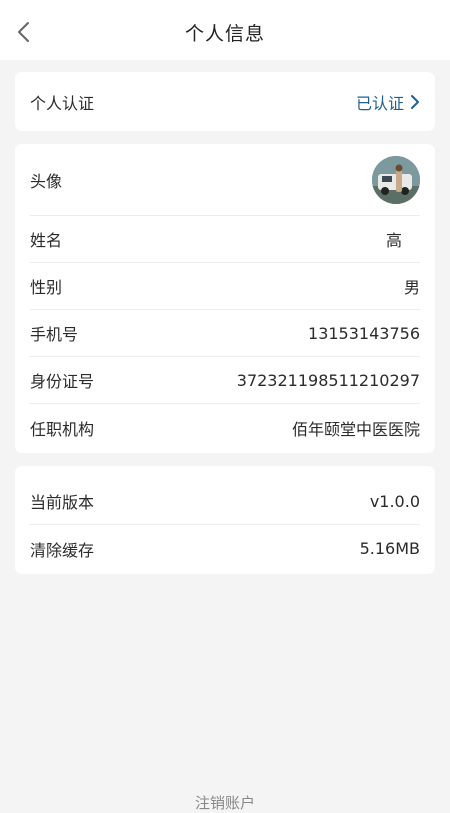  I want to click on auth-status-text: 已认证, so click(379, 103).